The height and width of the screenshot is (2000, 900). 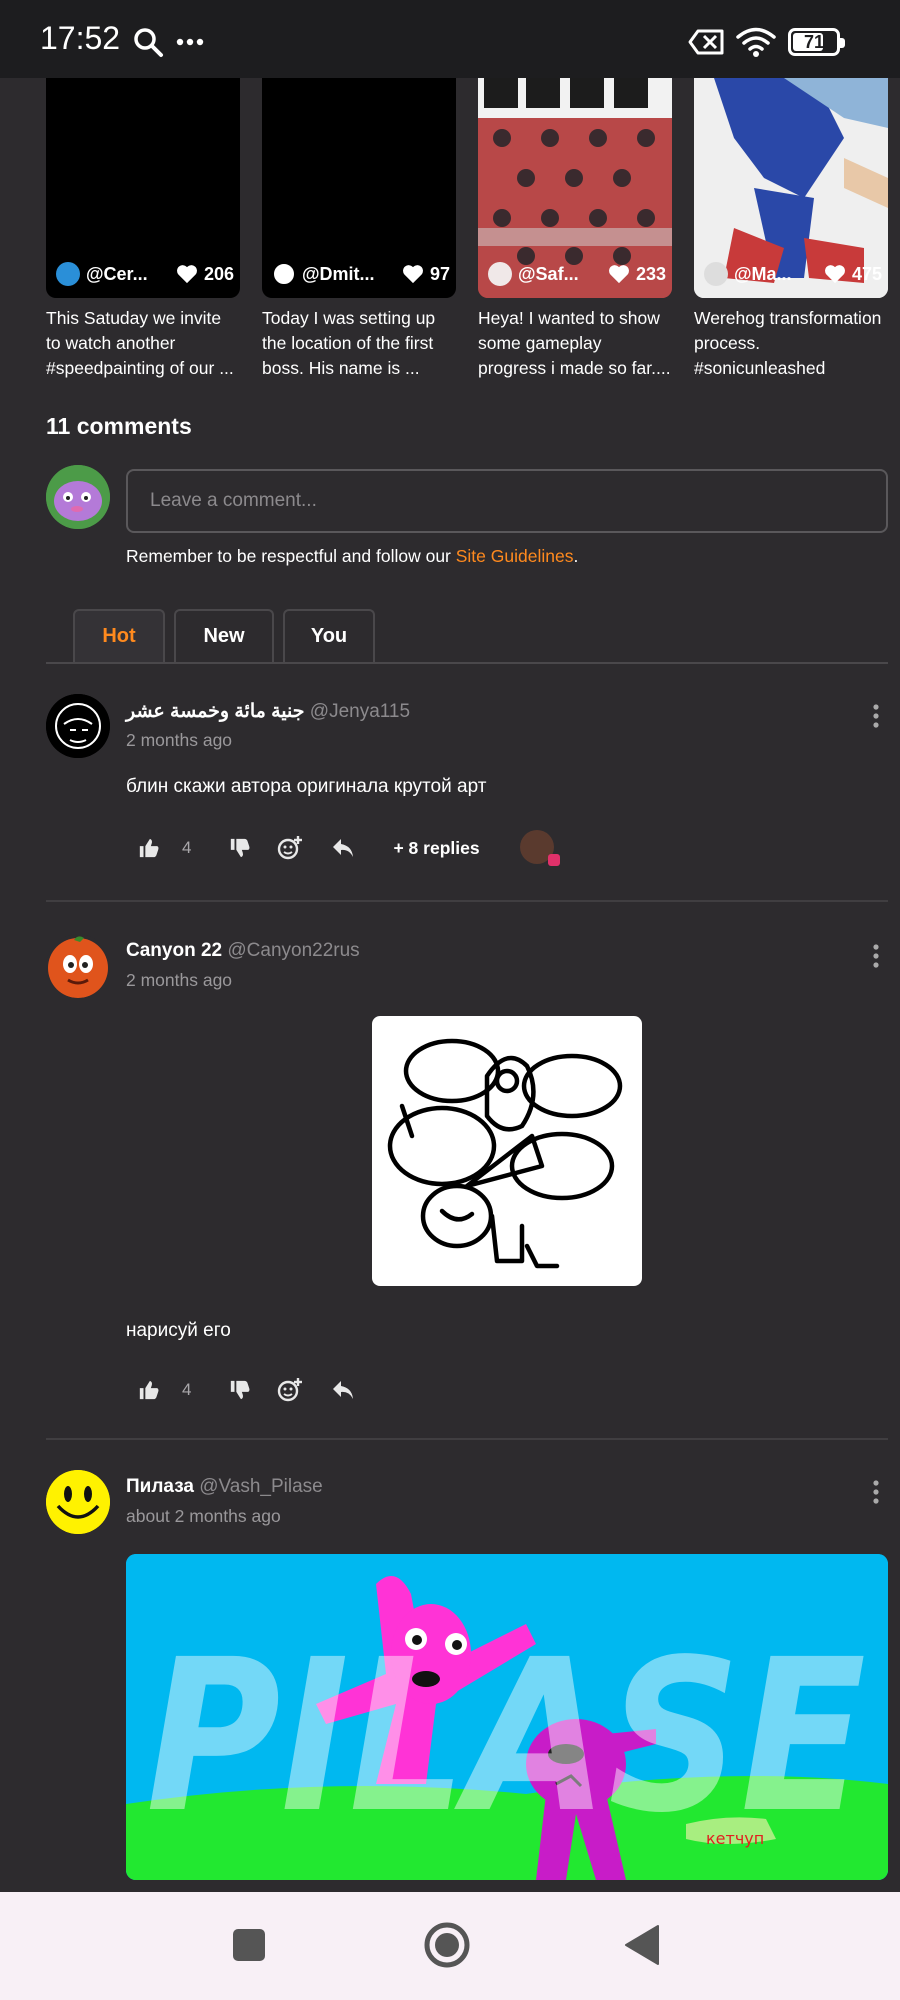 I want to click on tab-you: You, so click(x=329, y=635).